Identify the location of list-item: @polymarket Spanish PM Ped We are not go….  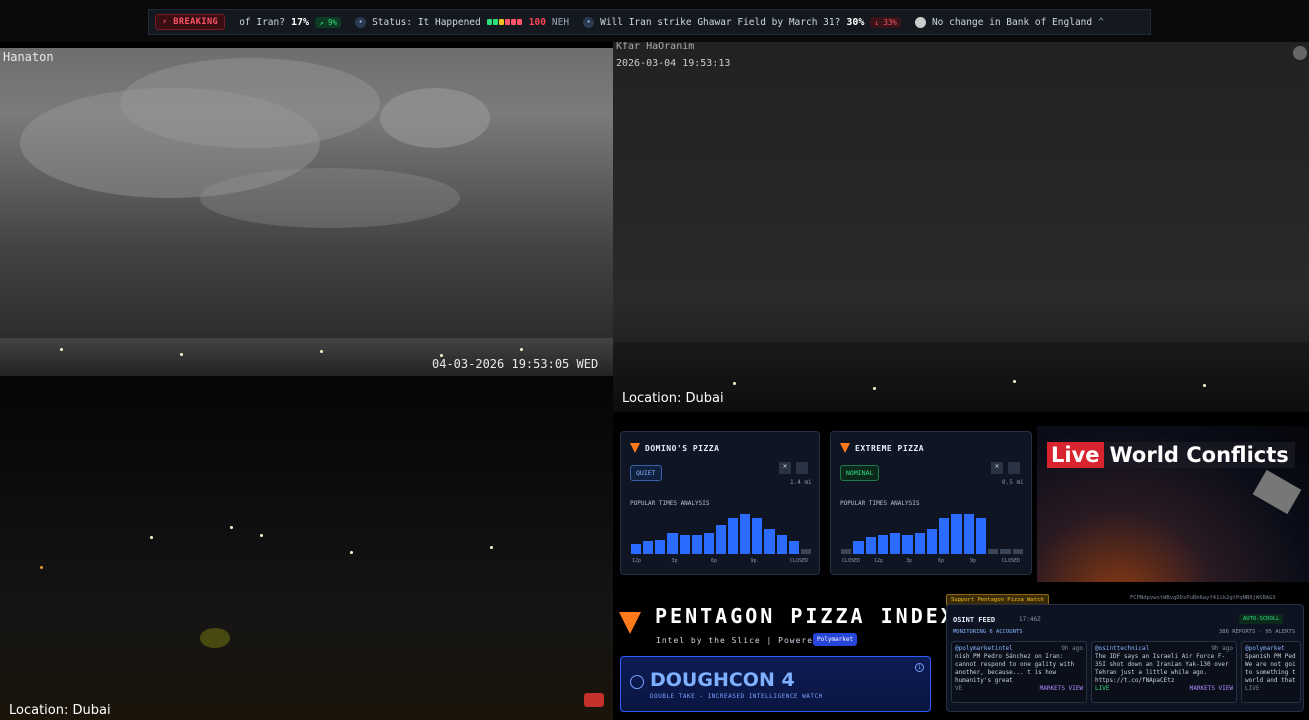
(1271, 672).